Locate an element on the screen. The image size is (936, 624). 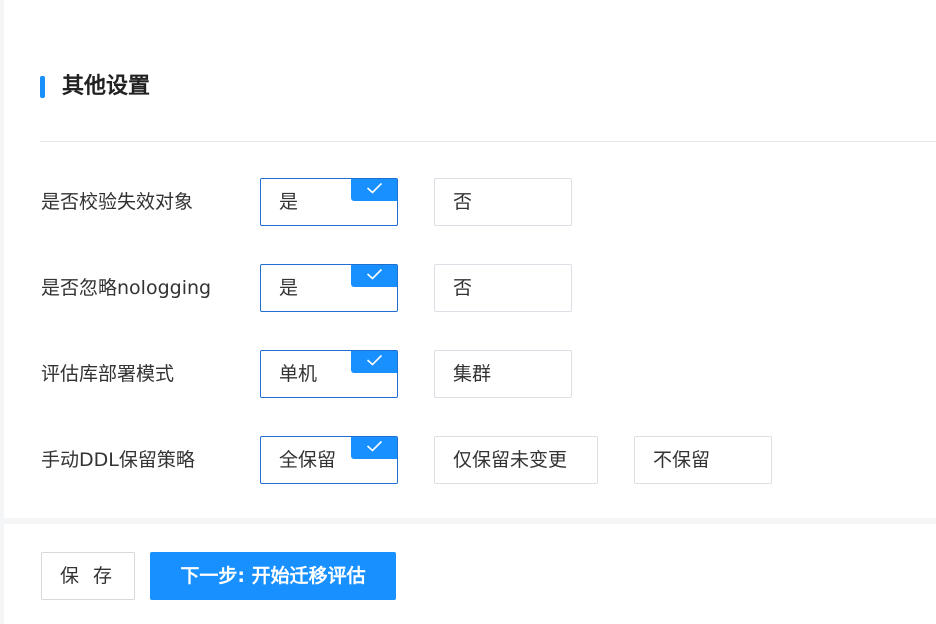
option-ddl-retain-unchanged: 仅保留未变更 is located at coordinates (516, 460).